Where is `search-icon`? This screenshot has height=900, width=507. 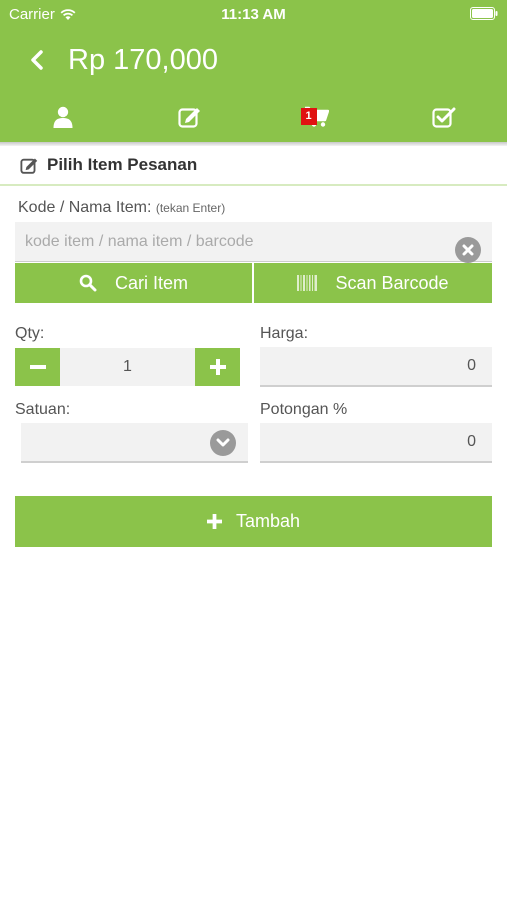
search-icon is located at coordinates (88, 283).